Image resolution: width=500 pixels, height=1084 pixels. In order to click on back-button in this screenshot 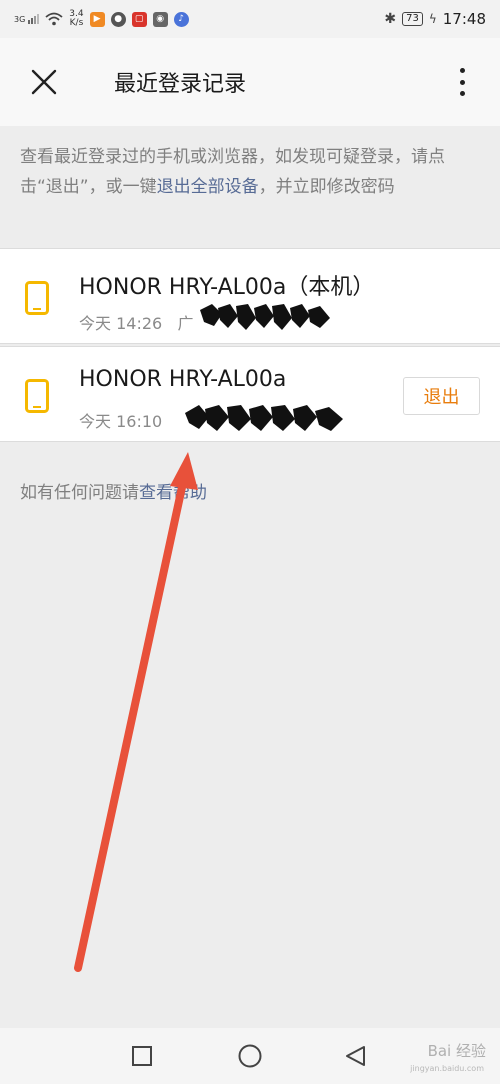, I will do `click(356, 1056)`.